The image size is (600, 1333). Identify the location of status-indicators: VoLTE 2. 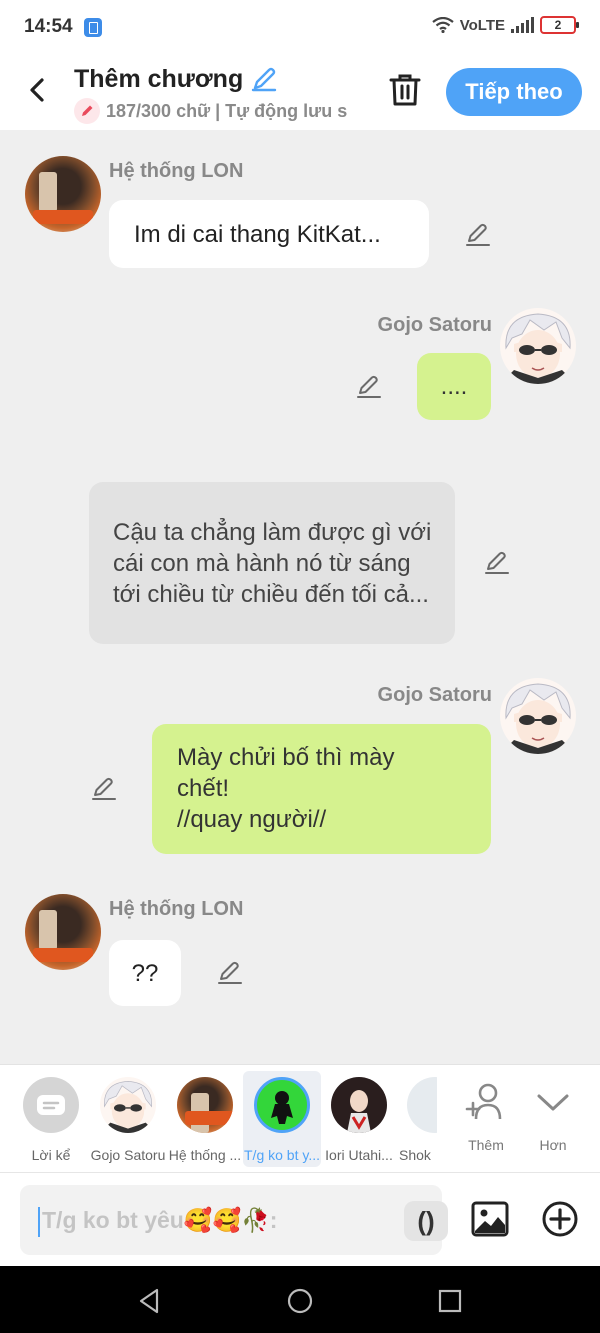
(505, 25).